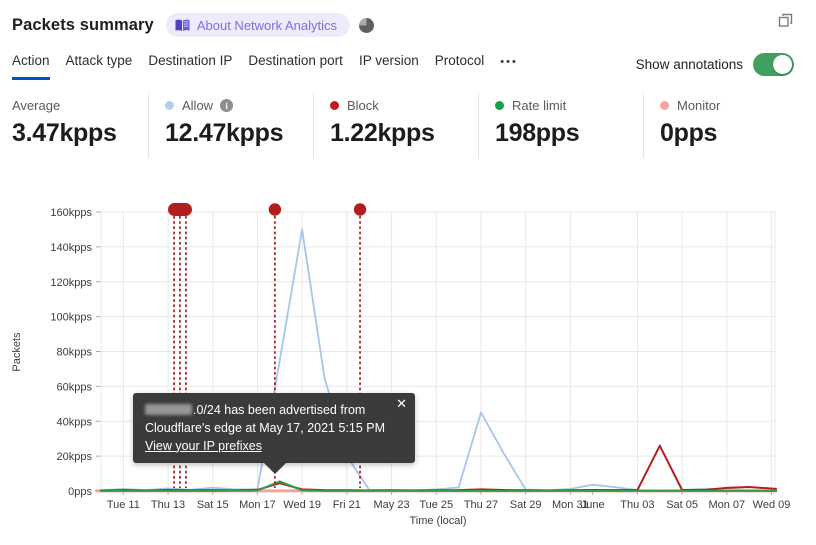 The height and width of the screenshot is (545, 816). What do you see at coordinates (198, 105) in the screenshot?
I see `stat-allow-label: Allow` at bounding box center [198, 105].